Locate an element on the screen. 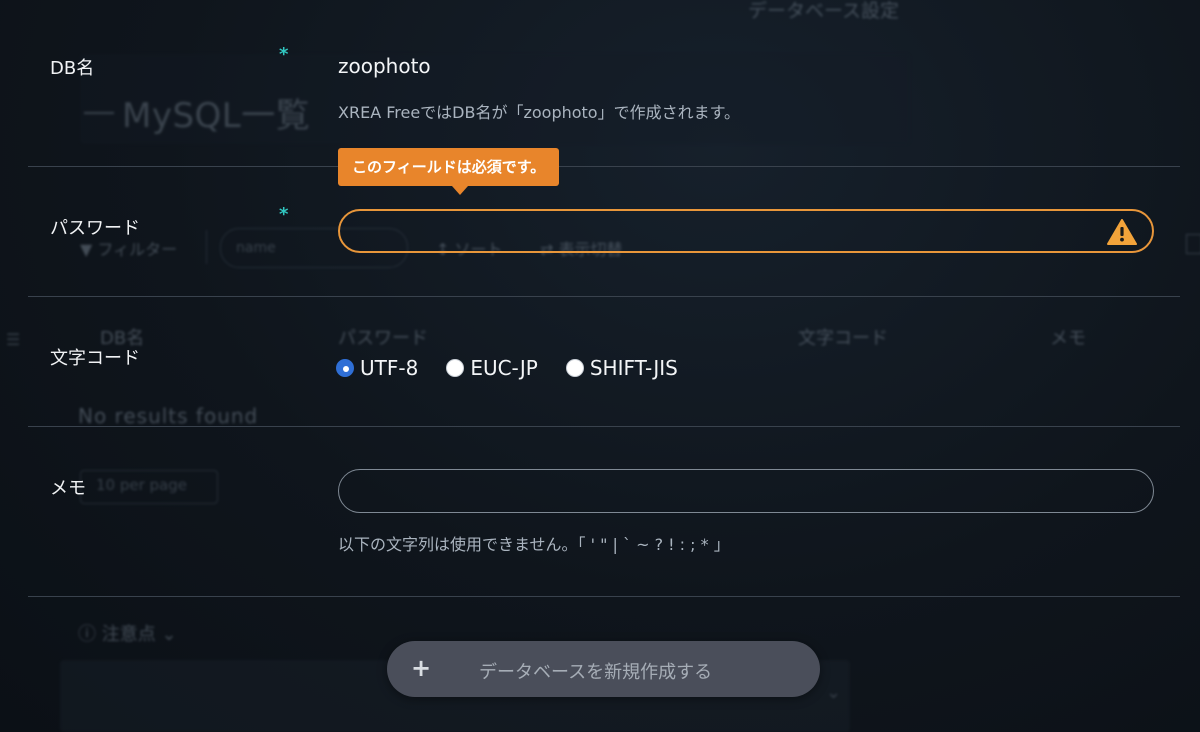  radio-label: SHIFT-JIS is located at coordinates (633, 368).